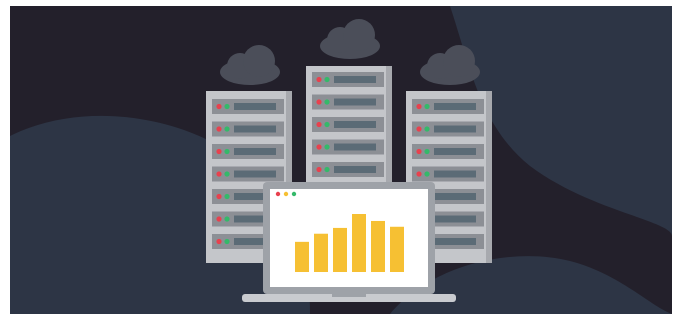  Describe the element at coordinates (349, 295) in the screenshot. I see `laptop-notch` at that location.